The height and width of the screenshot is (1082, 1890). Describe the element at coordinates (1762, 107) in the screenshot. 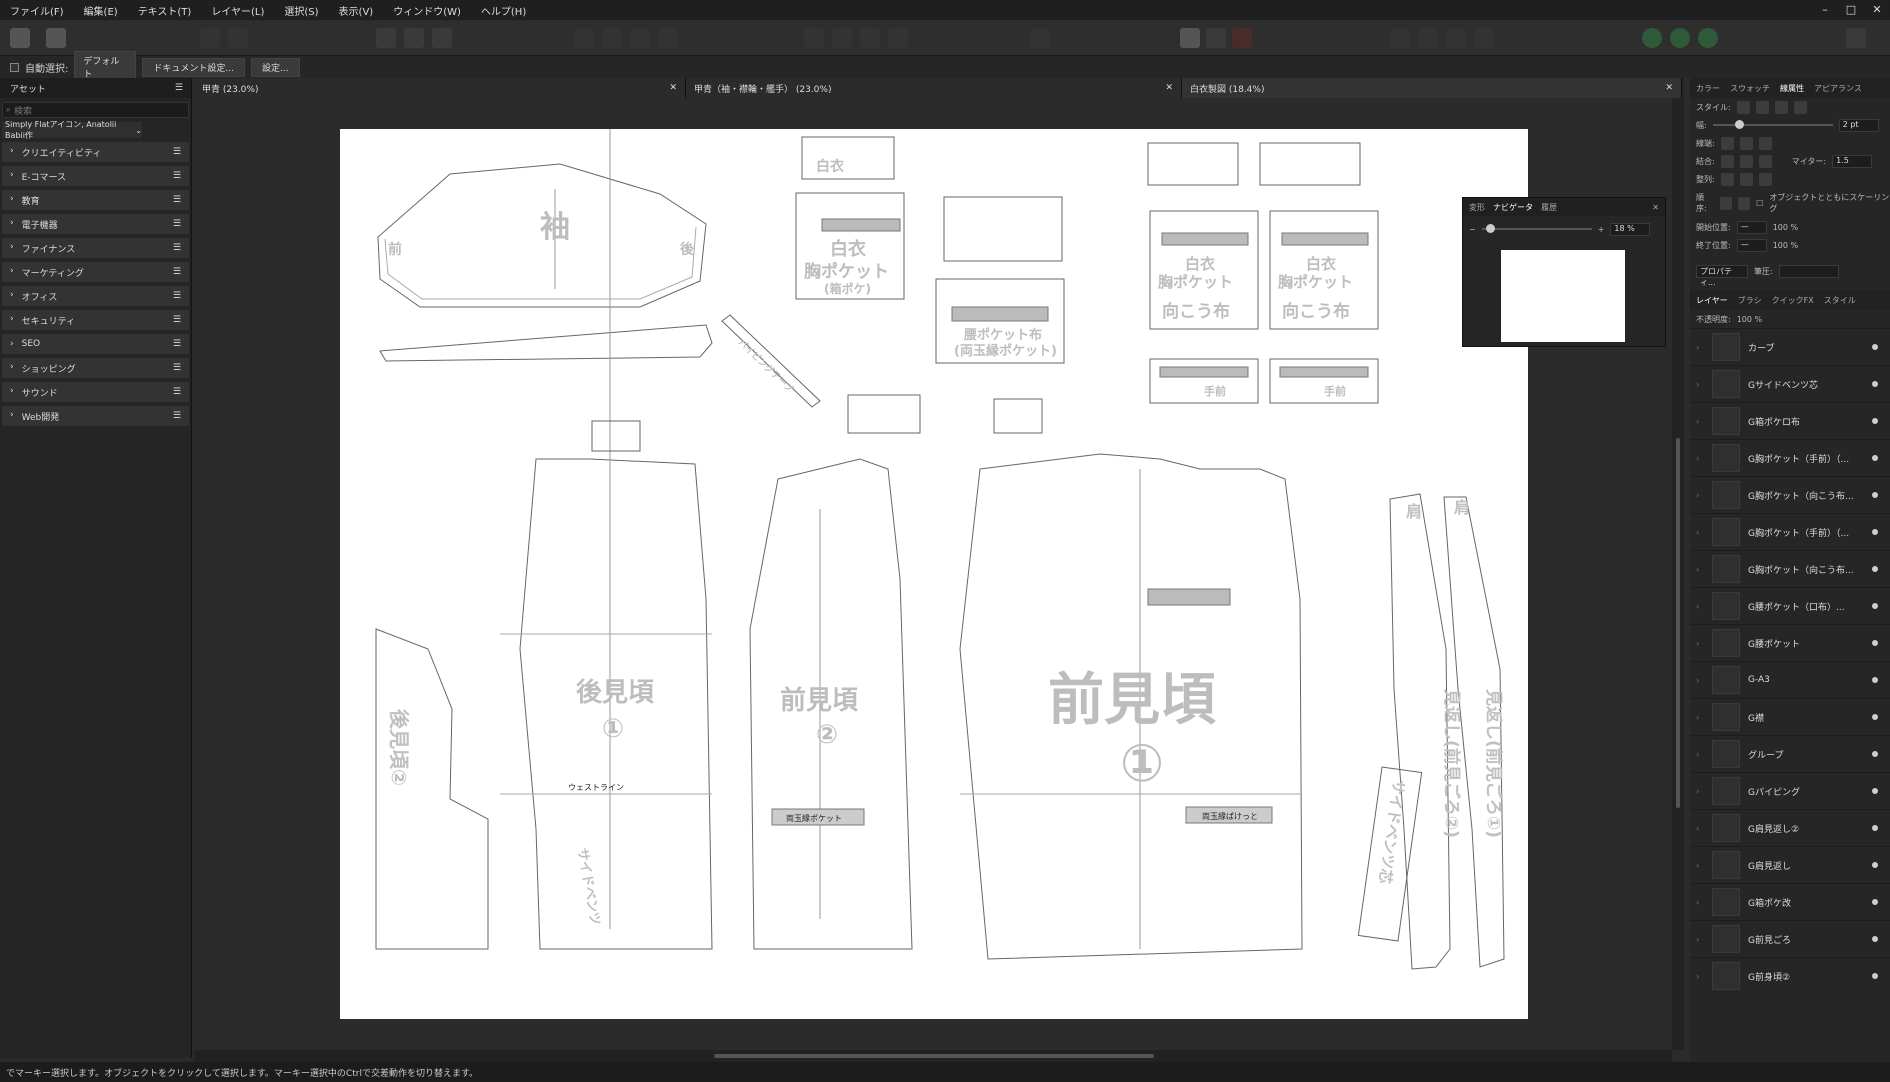

I see `solid-stroke-icon` at that location.